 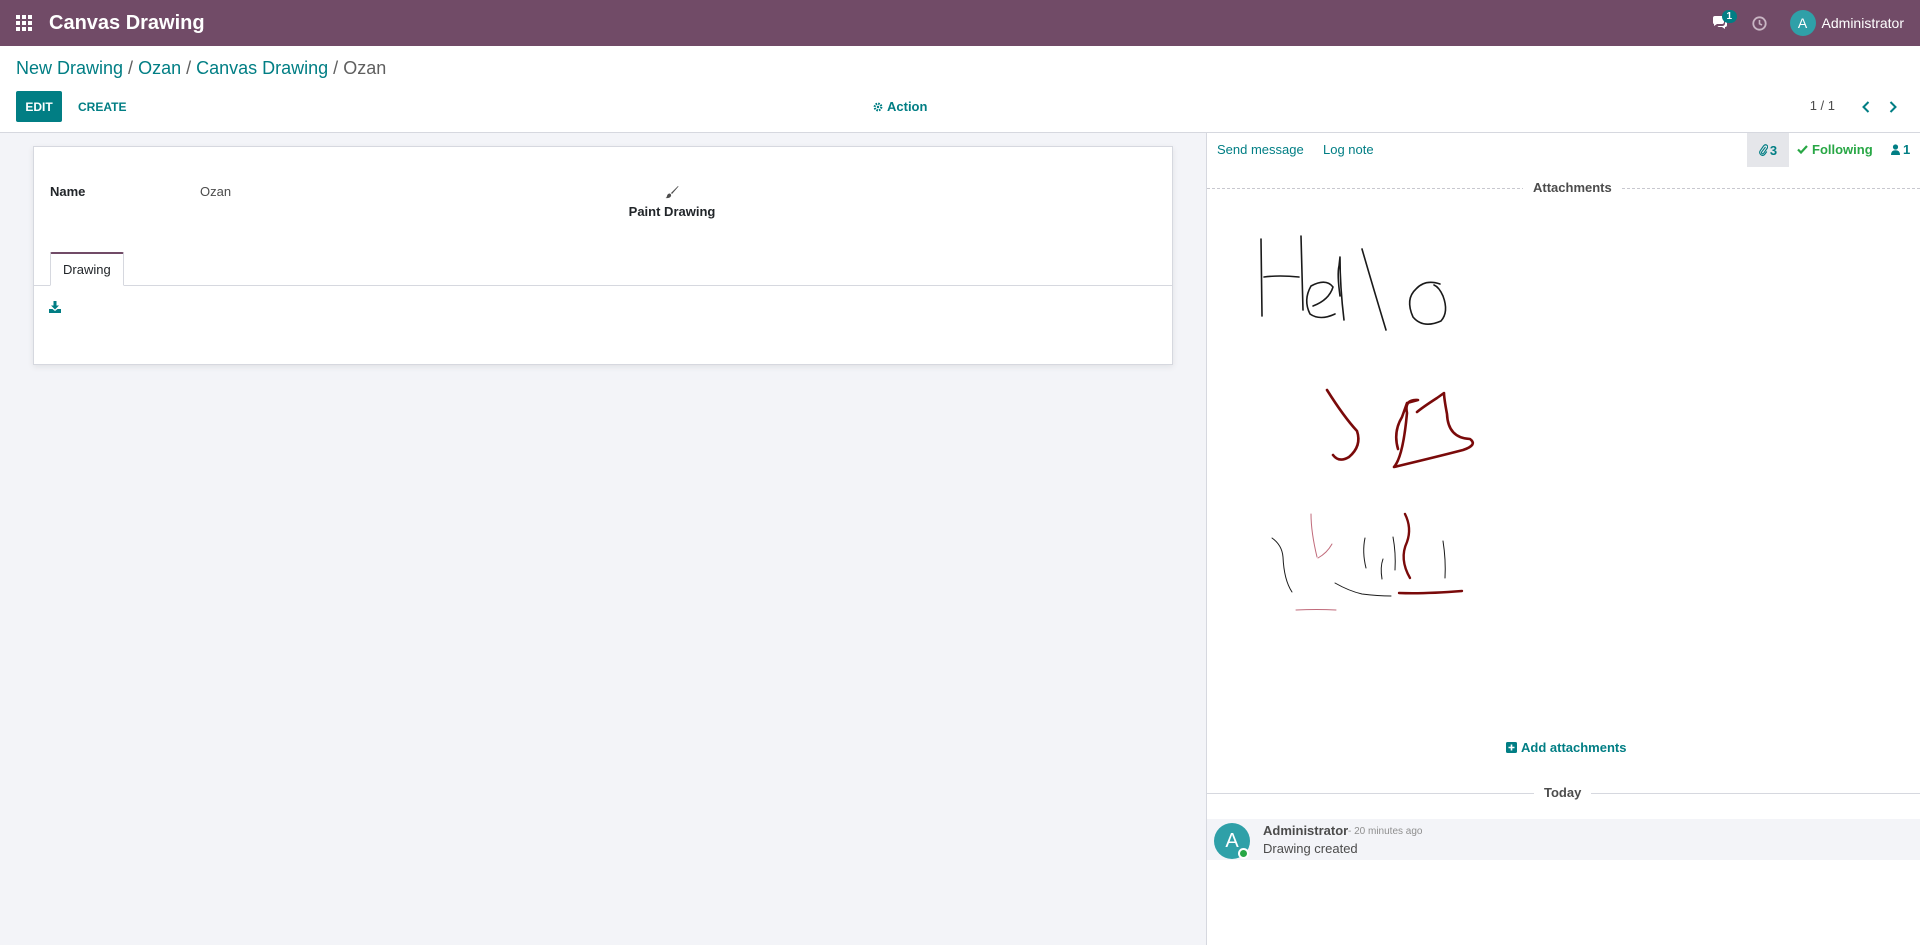 I want to click on message-timestamp: - 20 minutes ago, so click(x=1385, y=831).